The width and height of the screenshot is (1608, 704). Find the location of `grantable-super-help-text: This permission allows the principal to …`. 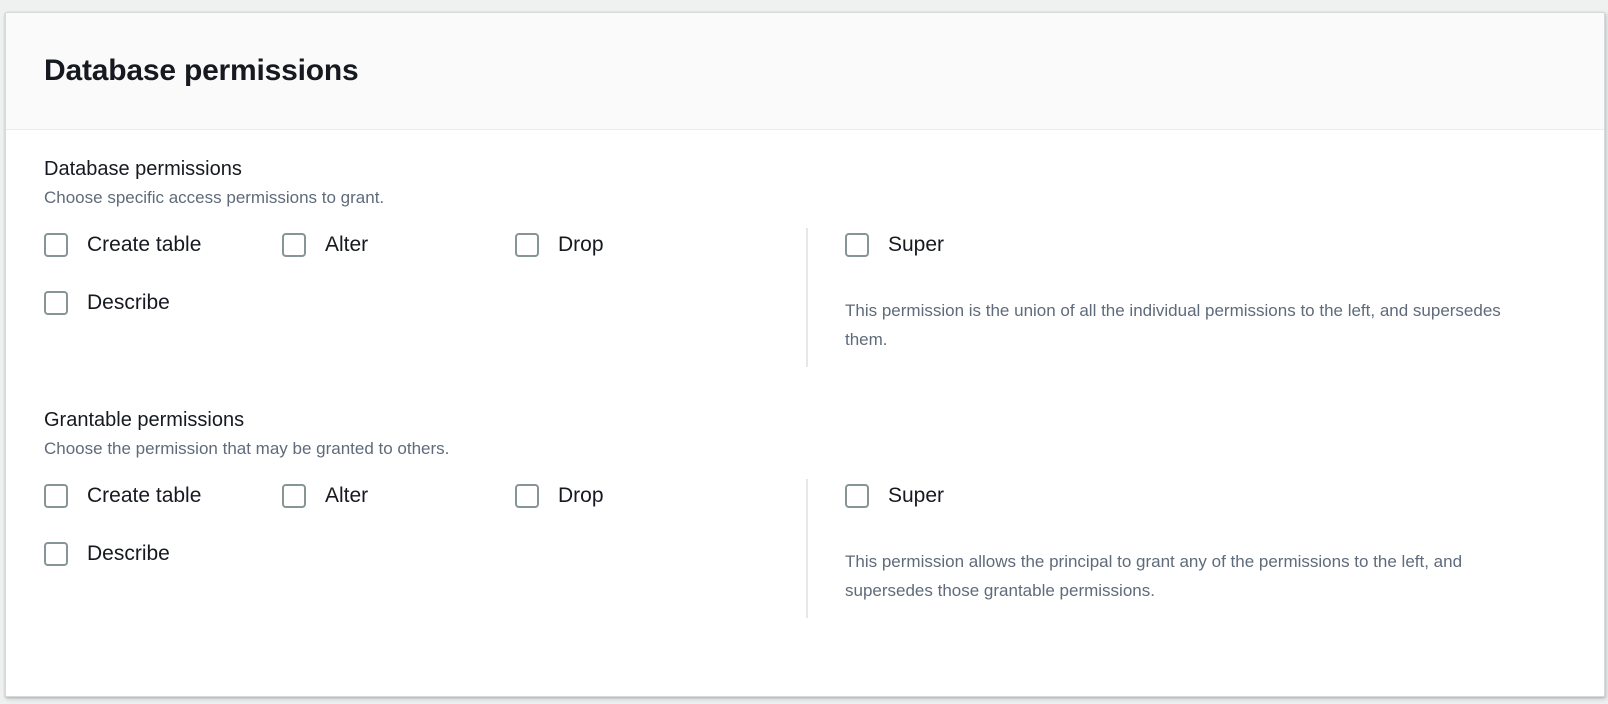

grantable-super-help-text: This permission allows the principal to … is located at coordinates (1154, 576).